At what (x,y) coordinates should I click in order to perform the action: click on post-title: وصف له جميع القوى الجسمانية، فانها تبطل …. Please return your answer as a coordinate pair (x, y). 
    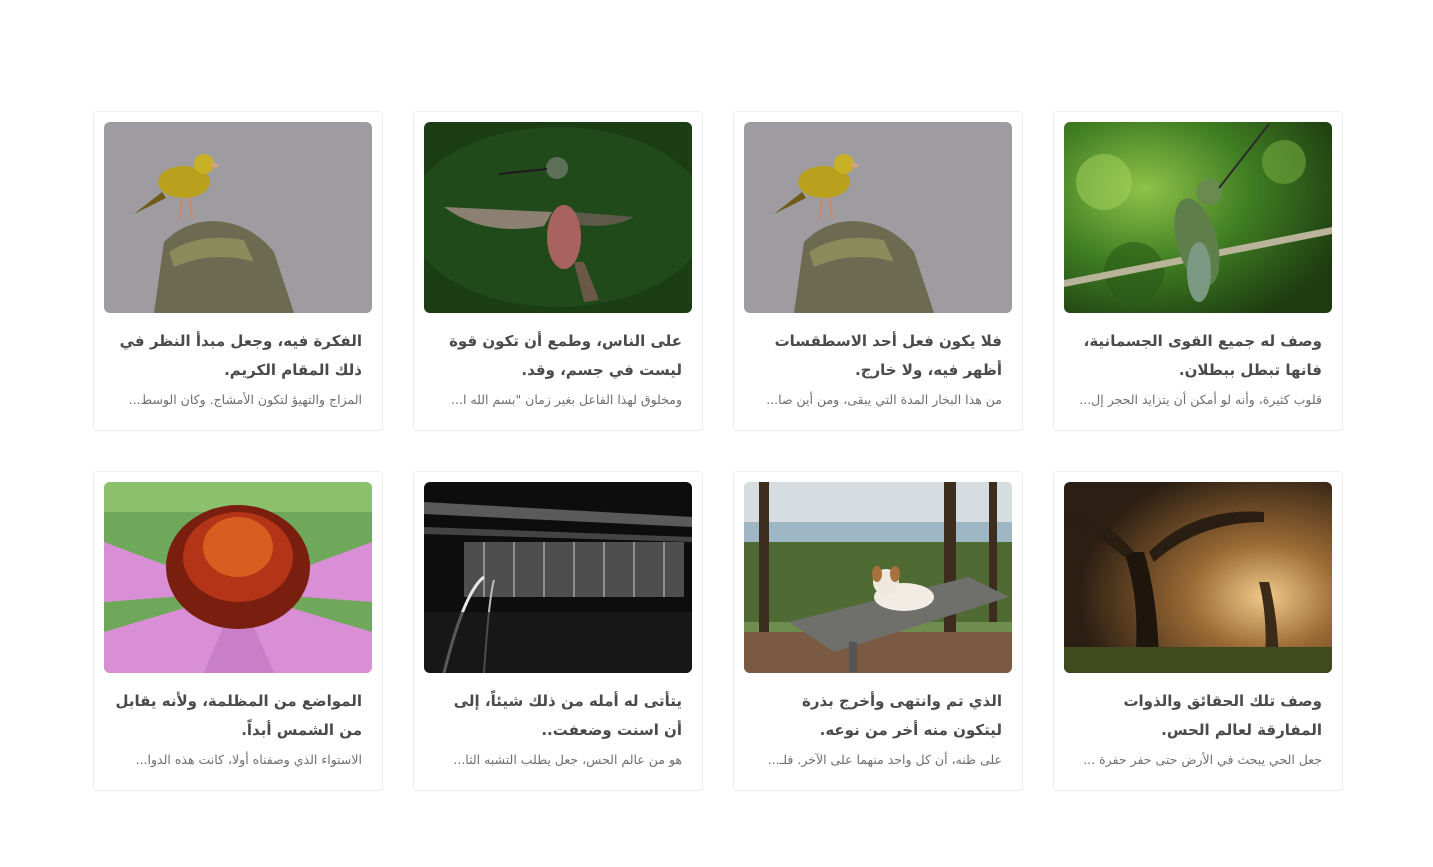
    Looking at the image, I should click on (1198, 356).